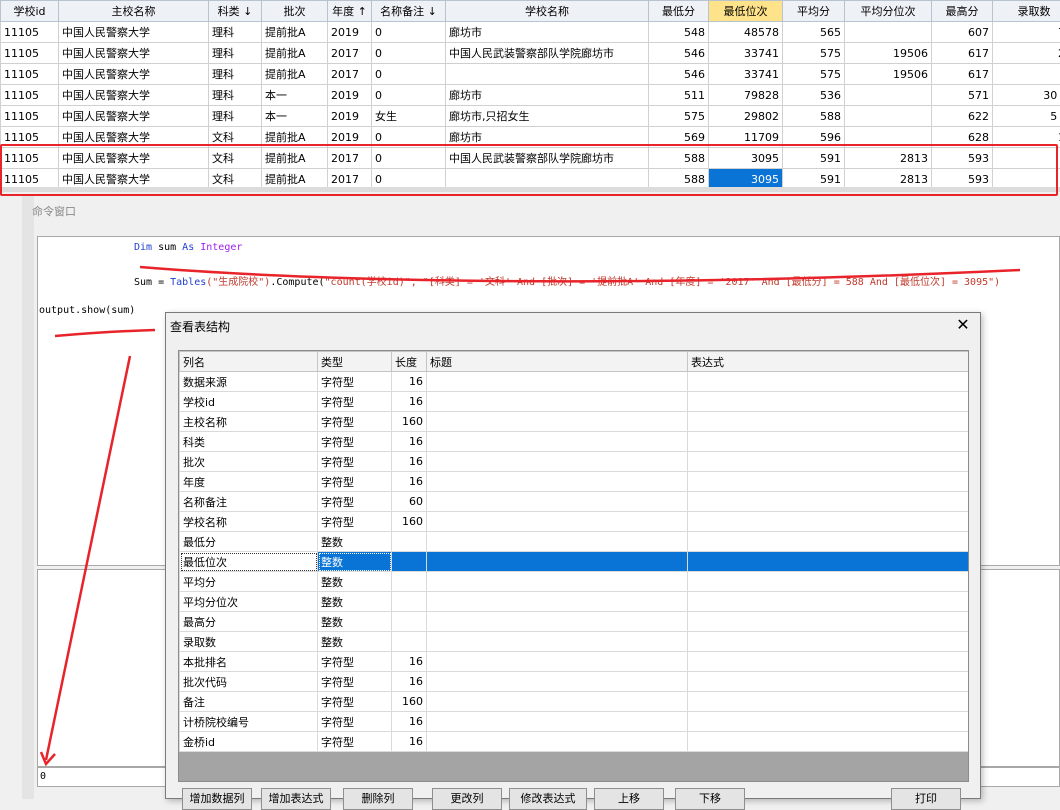 The width and height of the screenshot is (1060, 810). What do you see at coordinates (249, 542) in the screenshot?
I see `field-cell: 最低分` at bounding box center [249, 542].